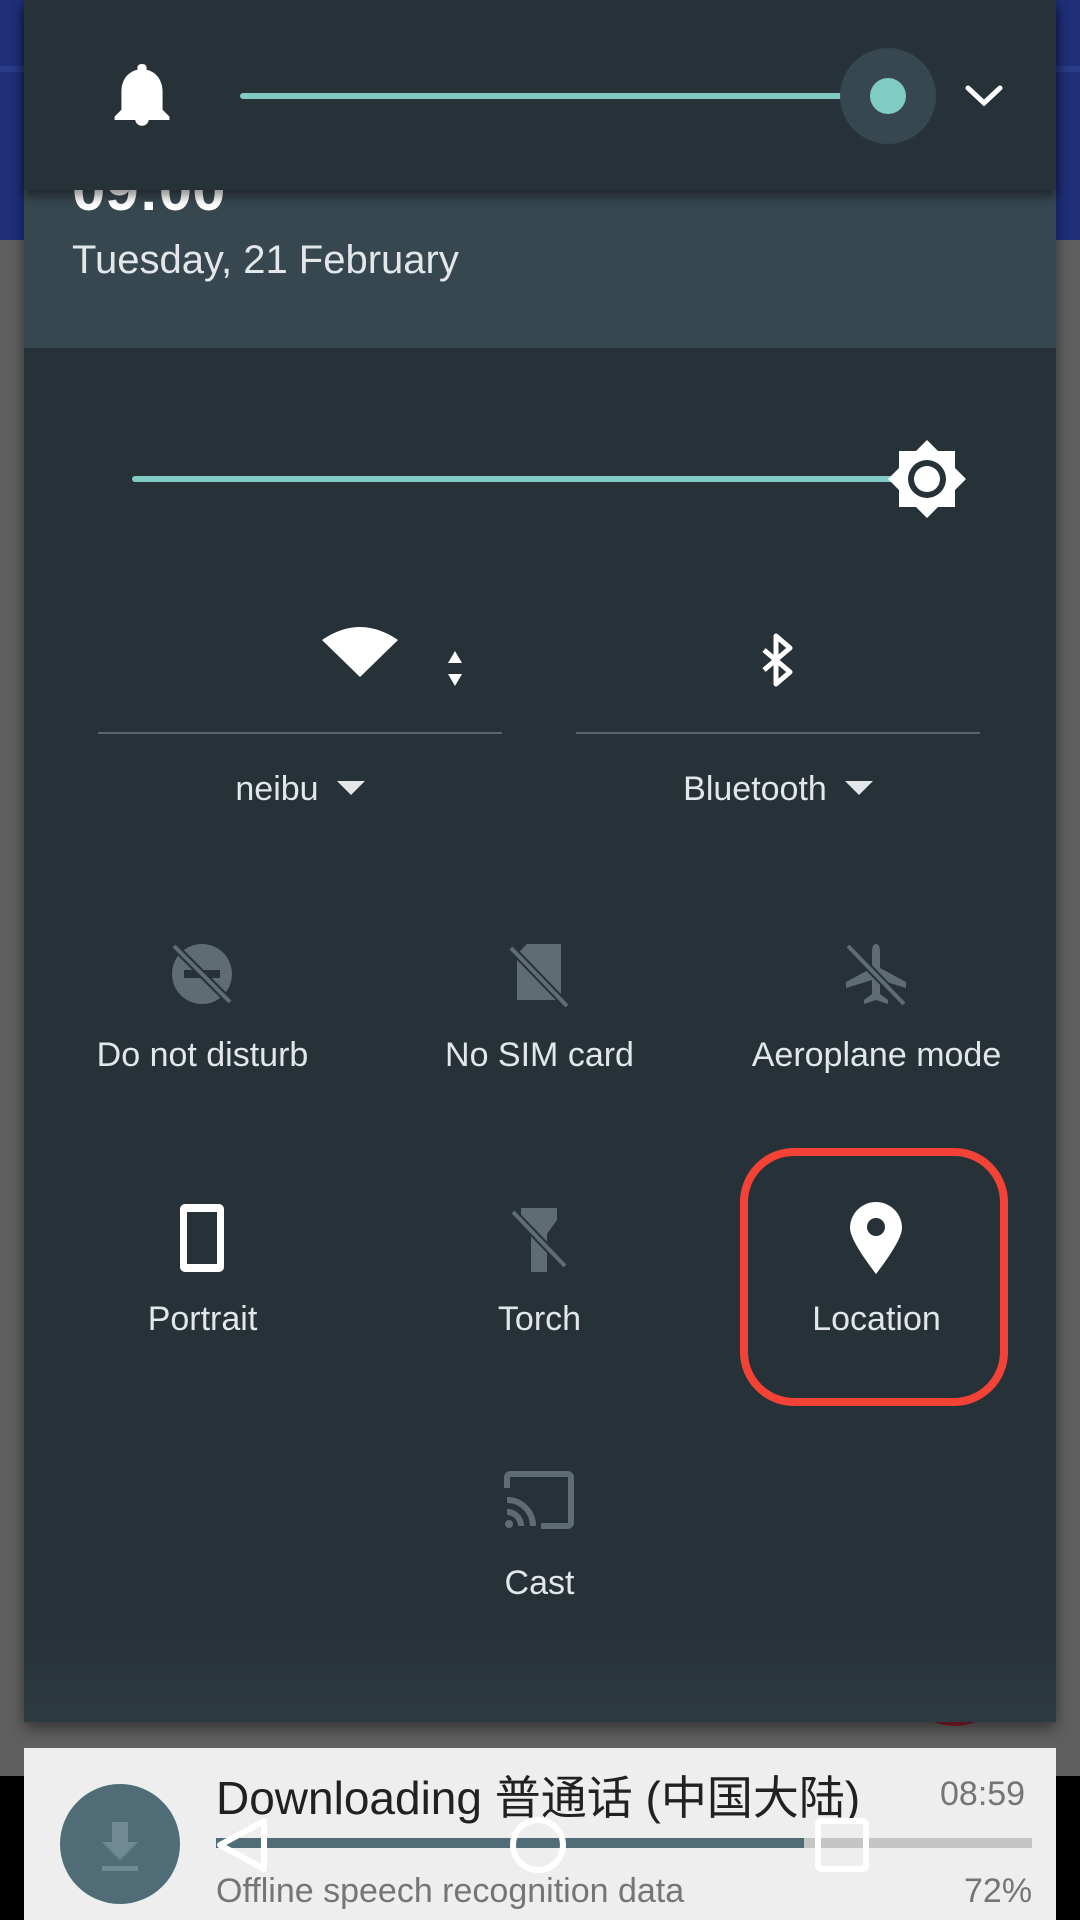 The height and width of the screenshot is (1920, 1080). I want to click on wifi-divider, so click(300, 733).